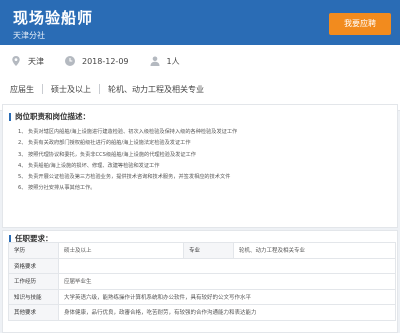 This screenshot has height=333, width=400. What do you see at coordinates (33, 296) in the screenshot?
I see `cell-label: 知识与技能` at bounding box center [33, 296].